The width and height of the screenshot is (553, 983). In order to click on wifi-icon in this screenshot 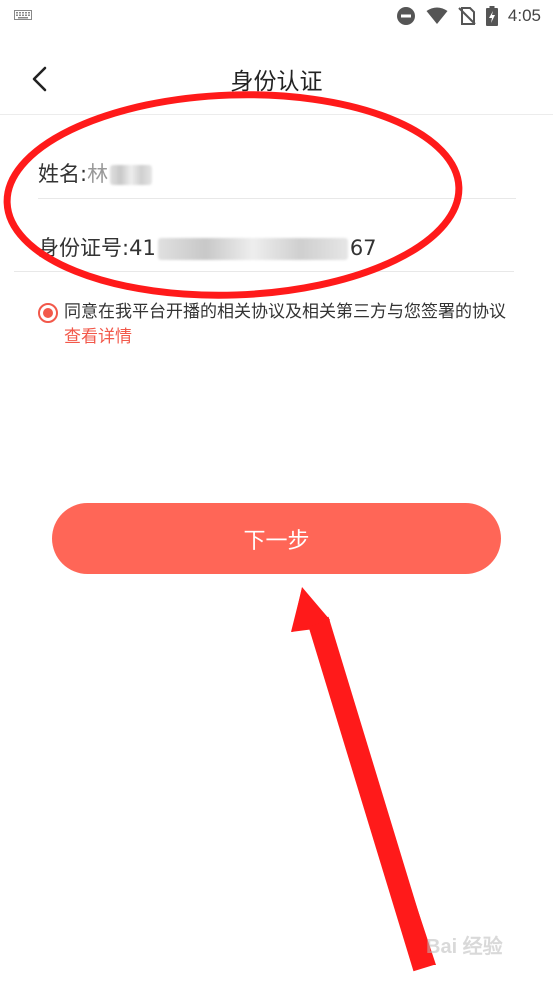, I will do `click(437, 15)`.